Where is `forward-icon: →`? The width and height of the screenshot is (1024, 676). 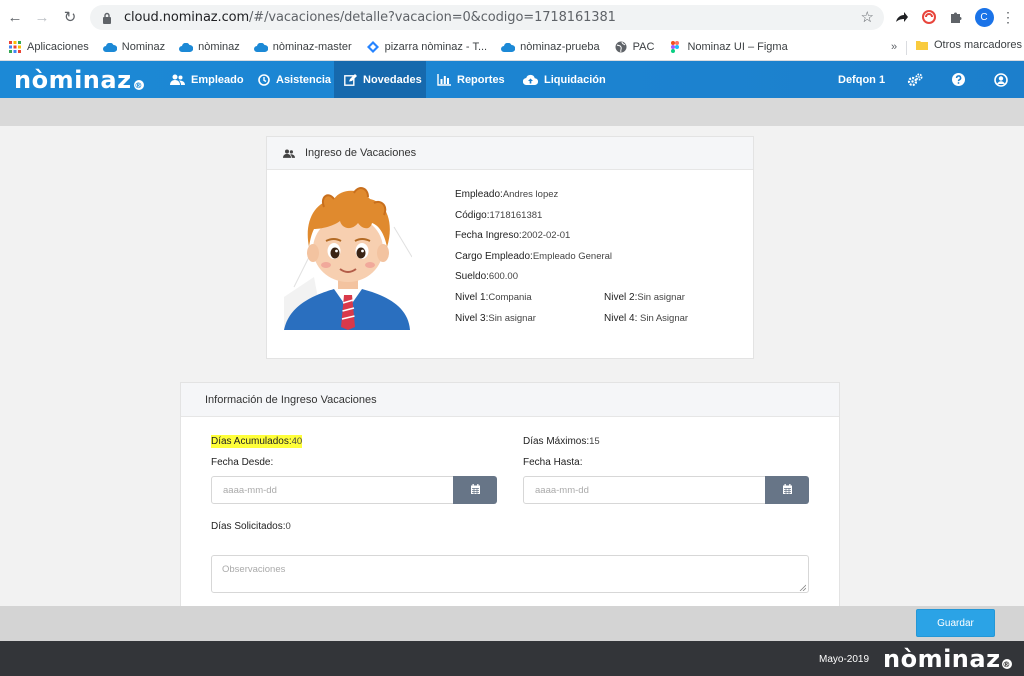 forward-icon: → is located at coordinates (42, 17).